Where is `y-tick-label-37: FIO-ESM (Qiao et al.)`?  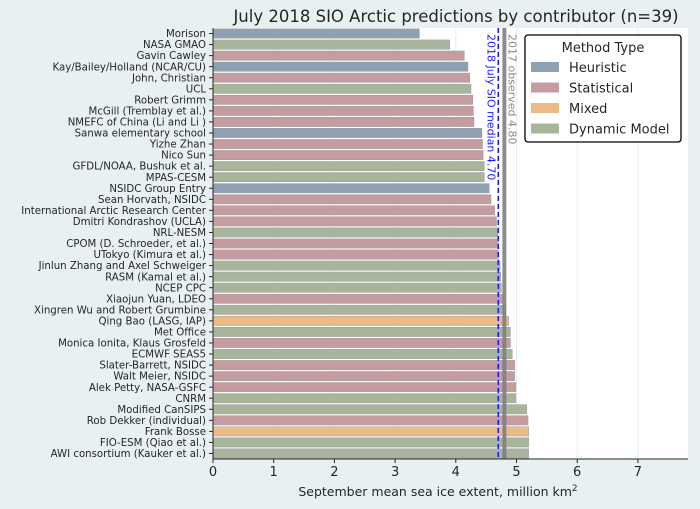 y-tick-label-37: FIO-ESM (Qiao et al.) is located at coordinates (153, 443).